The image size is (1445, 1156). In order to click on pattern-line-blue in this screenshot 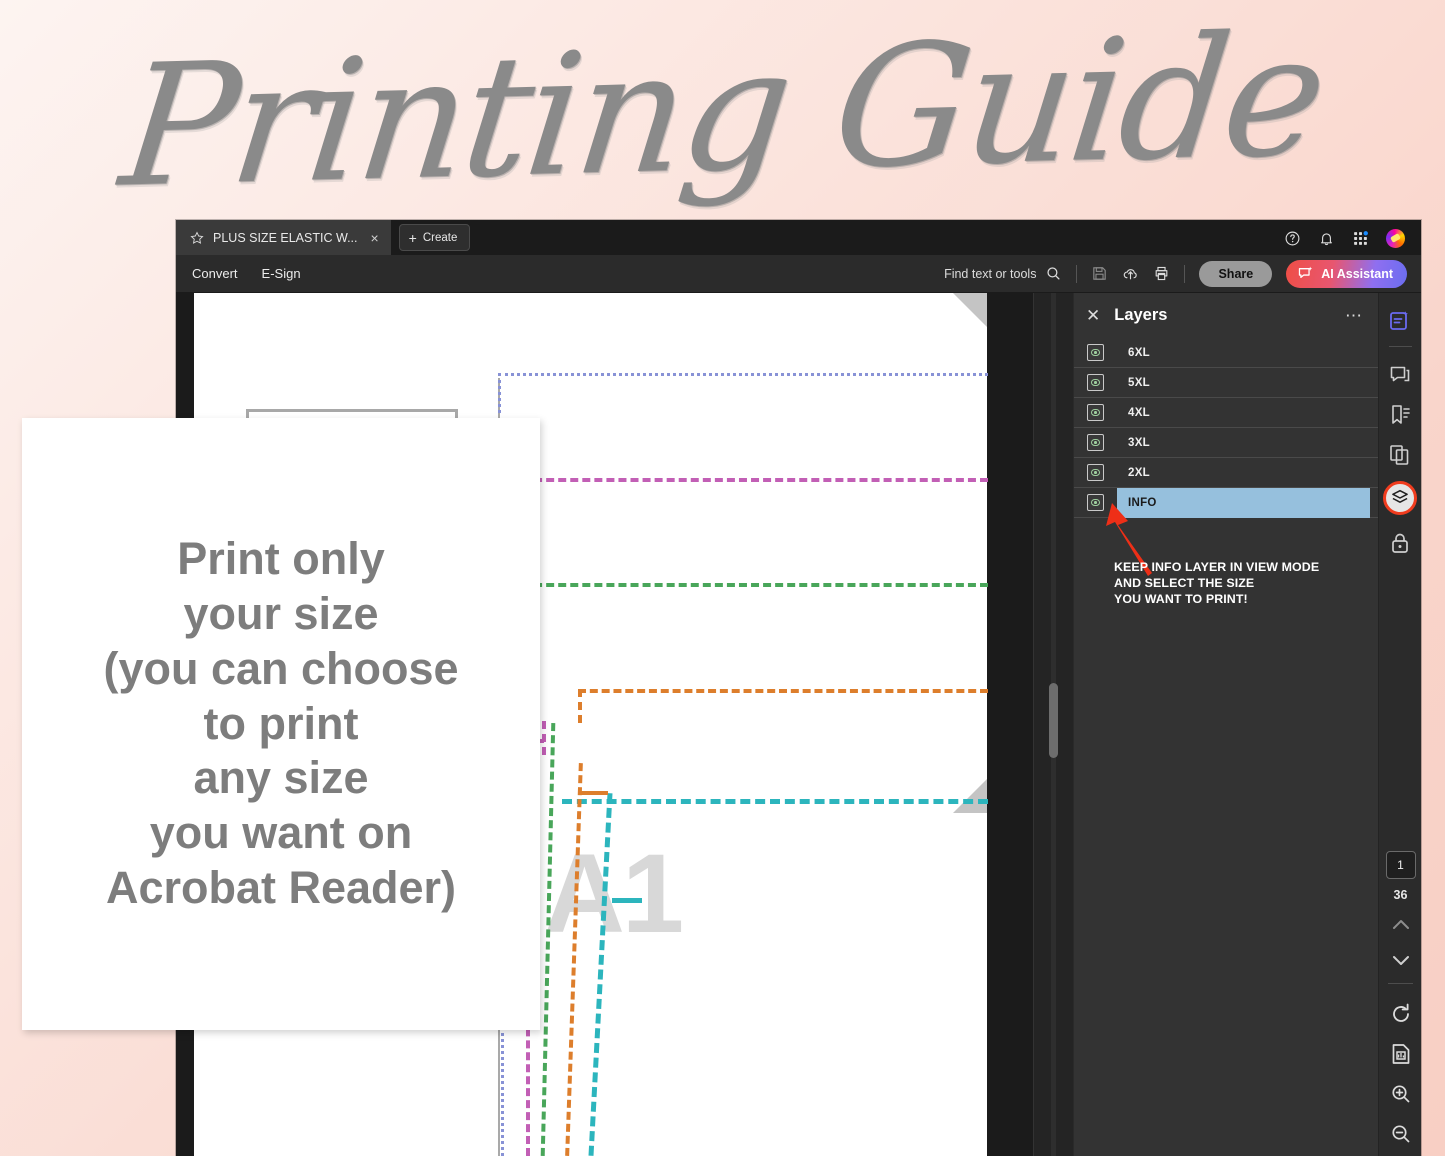, I will do `click(743, 374)`.